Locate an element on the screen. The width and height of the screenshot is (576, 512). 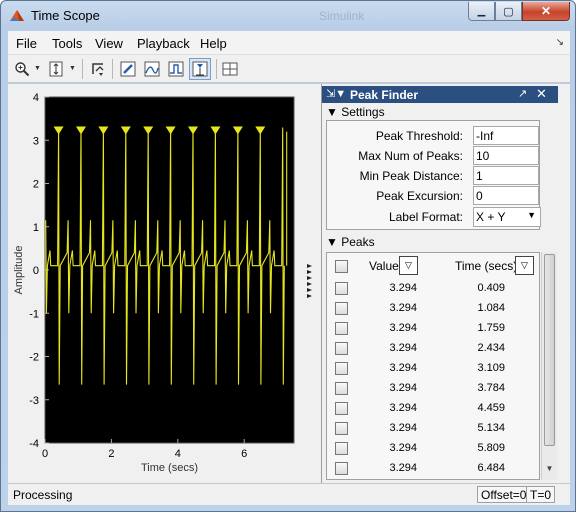
close-button: ✕ is located at coordinates (546, 11).